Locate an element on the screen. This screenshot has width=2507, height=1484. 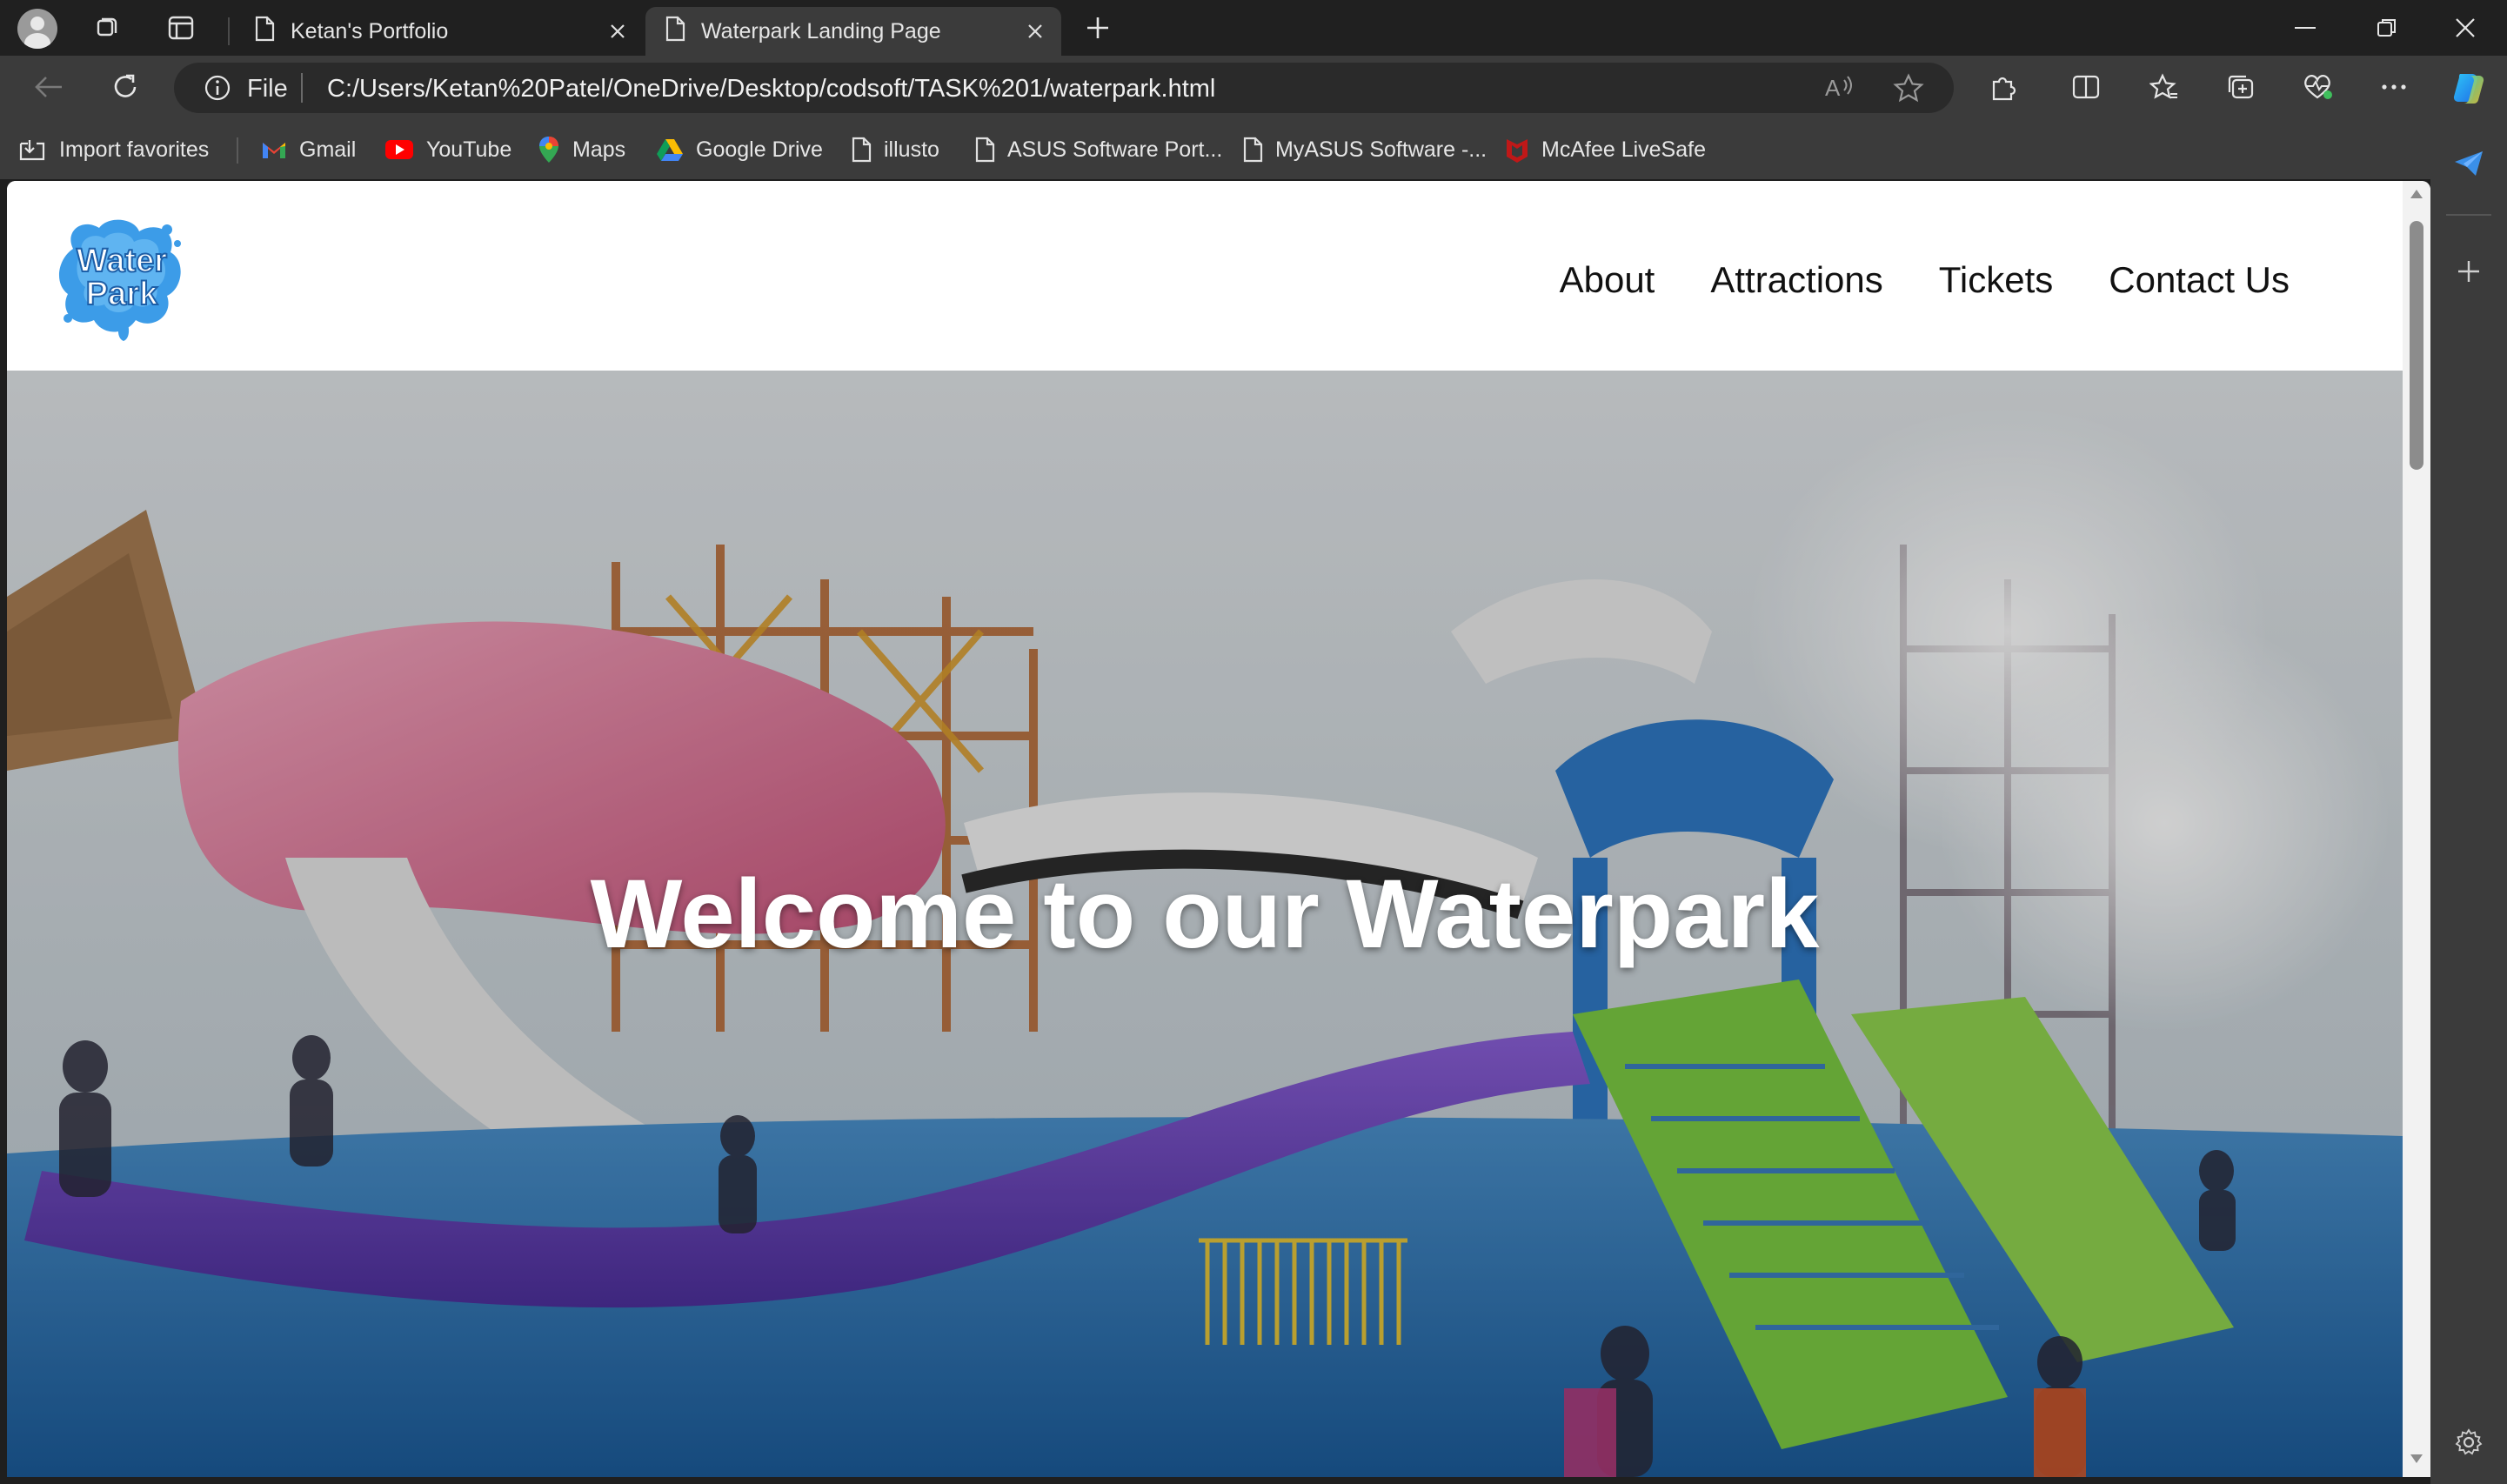
favorite-maps: Maps is located at coordinates (581, 149).